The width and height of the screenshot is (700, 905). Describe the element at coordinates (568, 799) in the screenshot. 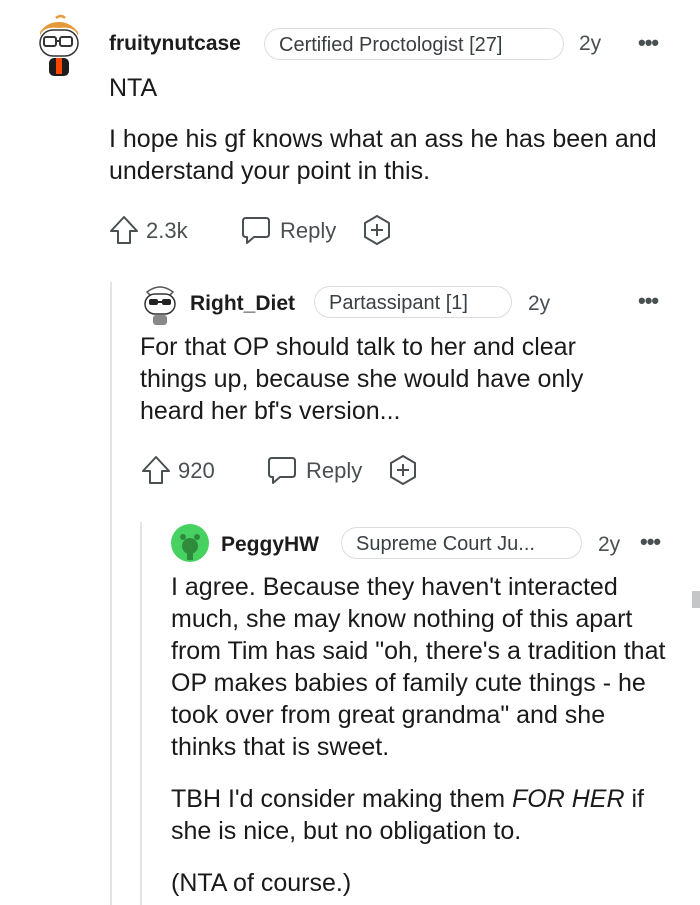

I see `emphasized-text: FOR HER` at that location.